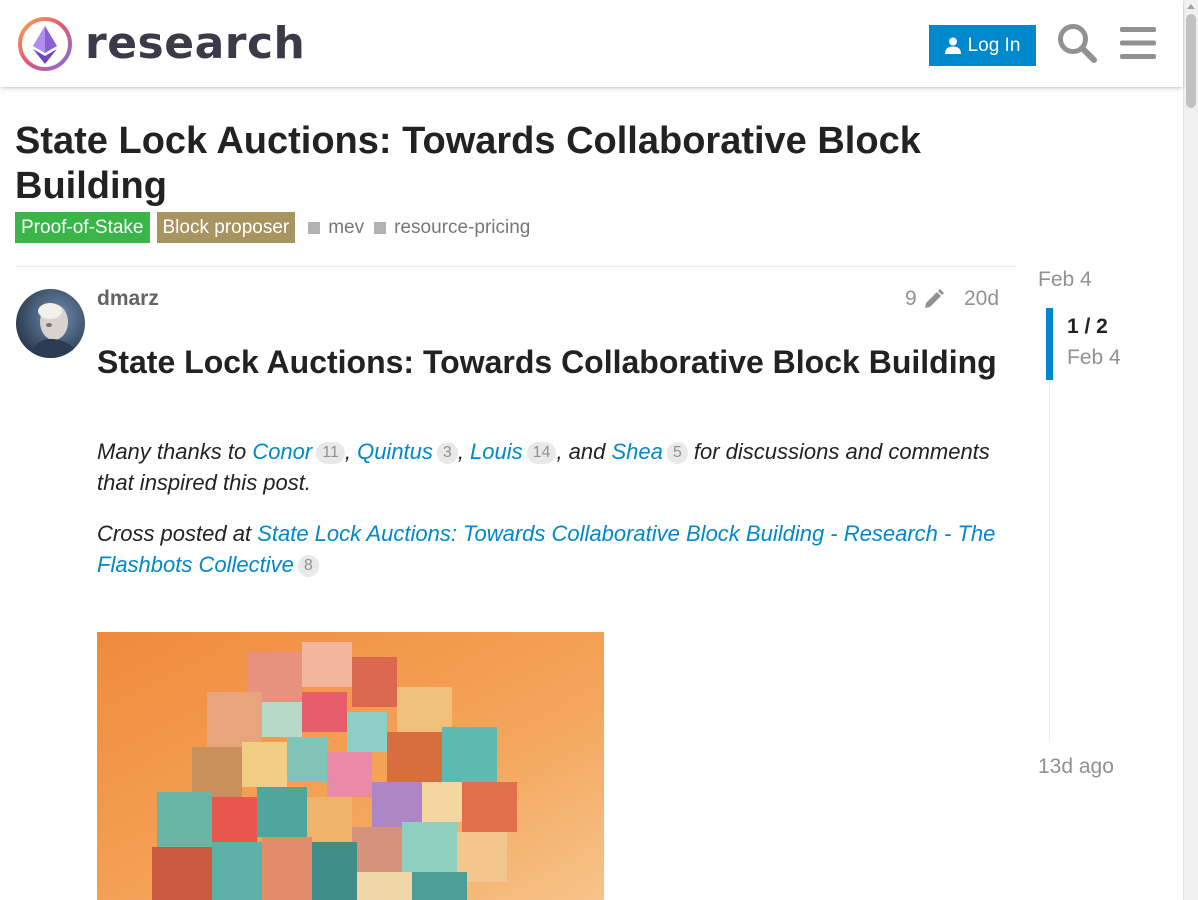  What do you see at coordinates (911, 298) in the screenshot?
I see `edit-count: 9` at bounding box center [911, 298].